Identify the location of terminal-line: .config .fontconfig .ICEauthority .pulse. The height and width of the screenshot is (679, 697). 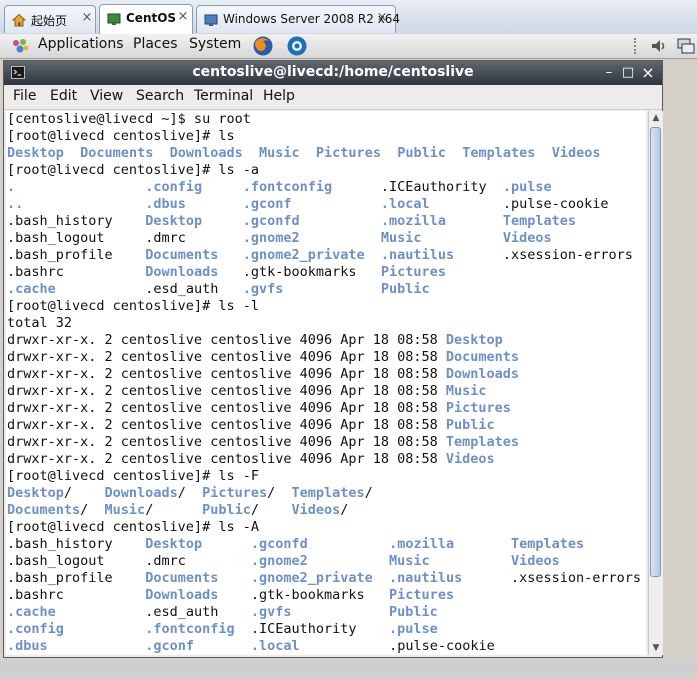
(324, 629).